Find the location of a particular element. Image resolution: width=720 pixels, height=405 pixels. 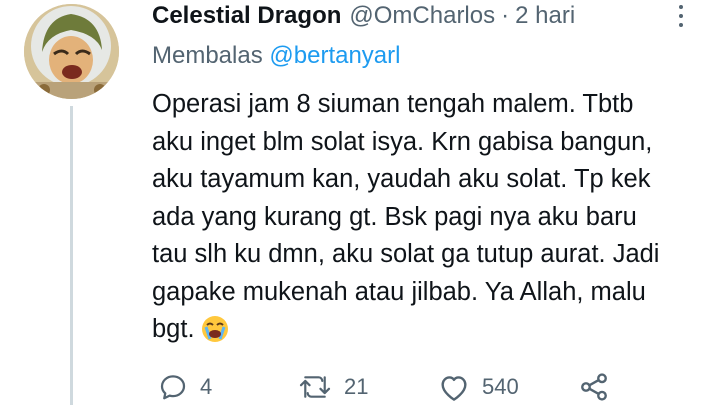

like-count: 540 is located at coordinates (500, 386).